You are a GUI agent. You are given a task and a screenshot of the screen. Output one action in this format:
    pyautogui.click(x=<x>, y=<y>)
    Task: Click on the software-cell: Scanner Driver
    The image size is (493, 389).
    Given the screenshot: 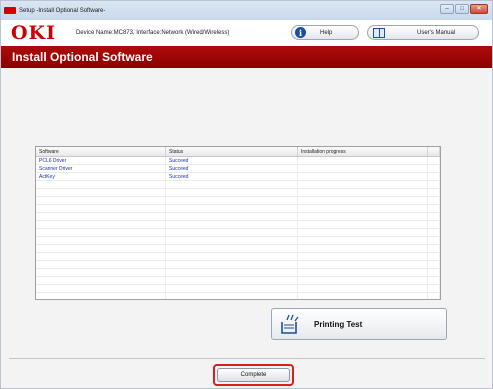 What is the action you would take?
    pyautogui.click(x=101, y=168)
    